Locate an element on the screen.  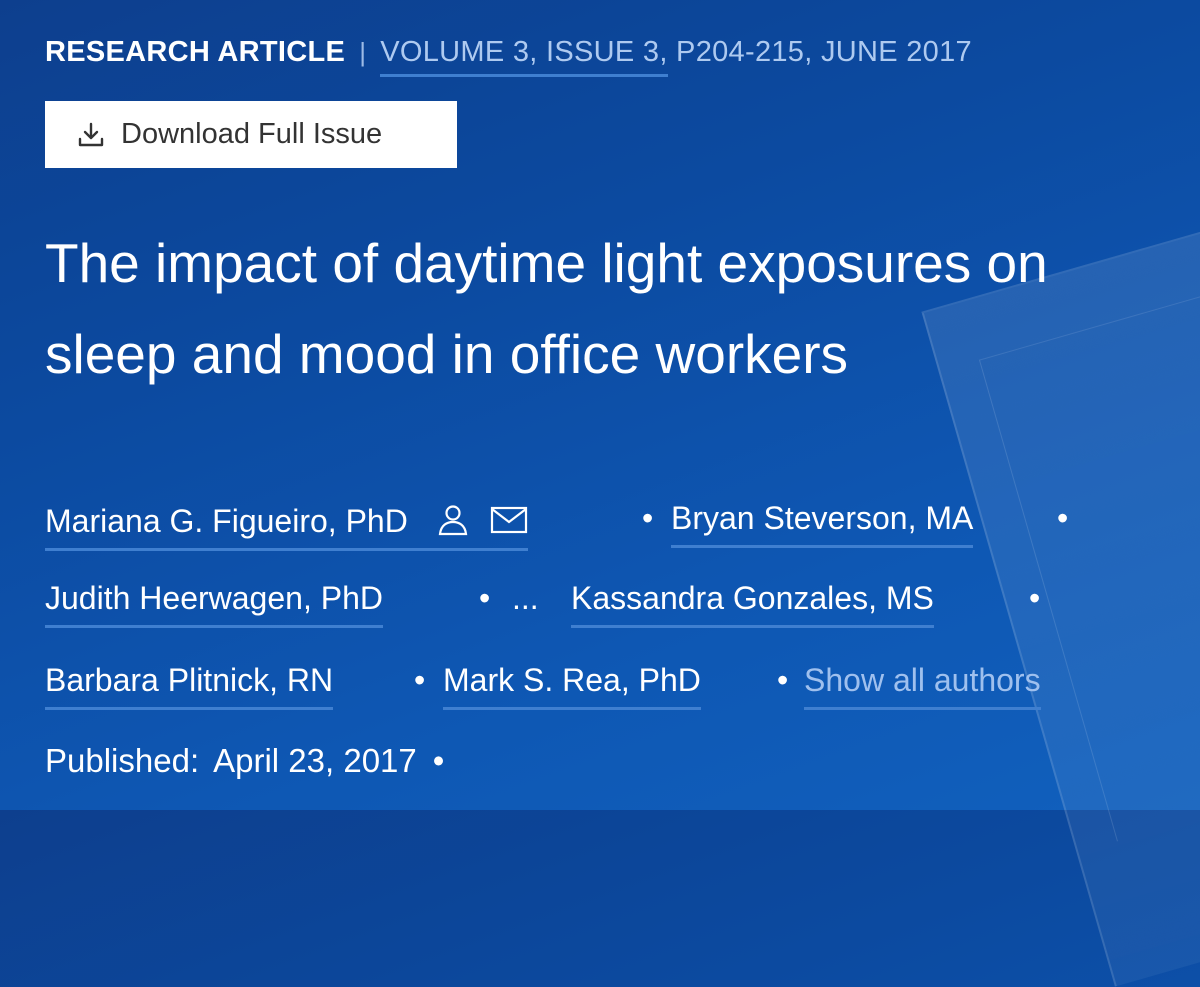
published-info: Published: April 23, 2017 • is located at coordinates (244, 761).